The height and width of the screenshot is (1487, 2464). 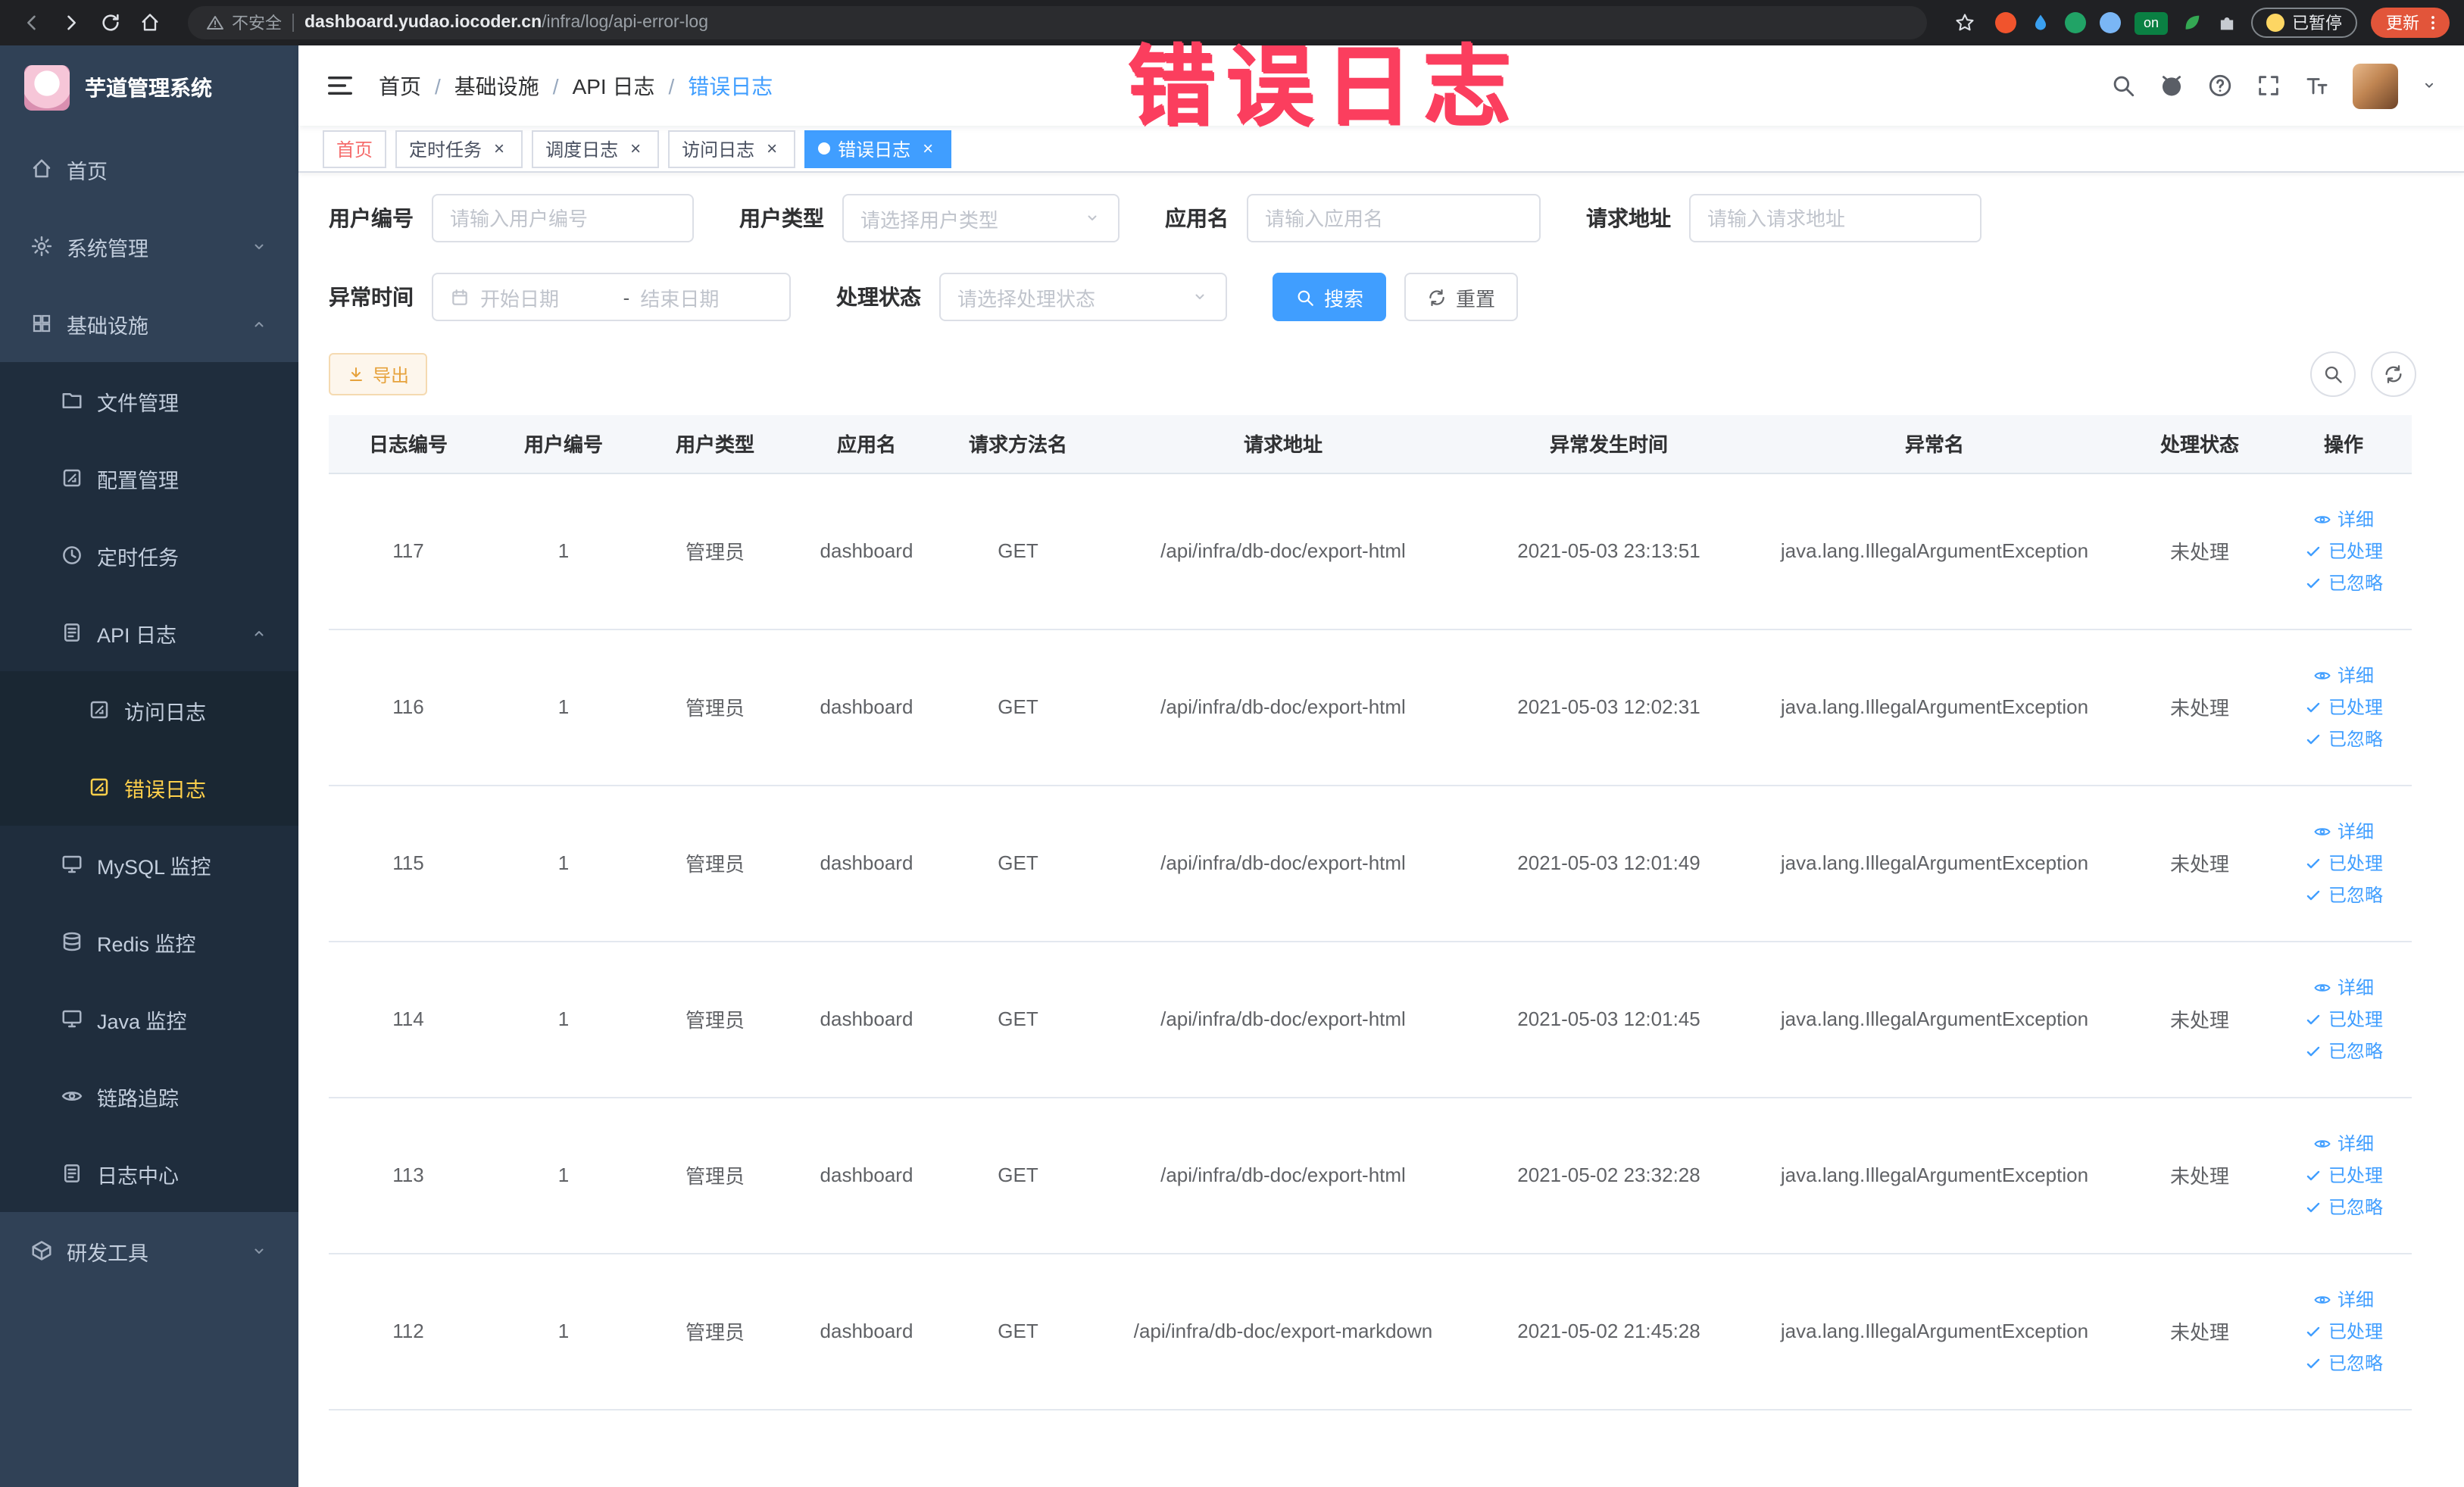 I want to click on column-user-type: 用户类型, so click(x=715, y=444).